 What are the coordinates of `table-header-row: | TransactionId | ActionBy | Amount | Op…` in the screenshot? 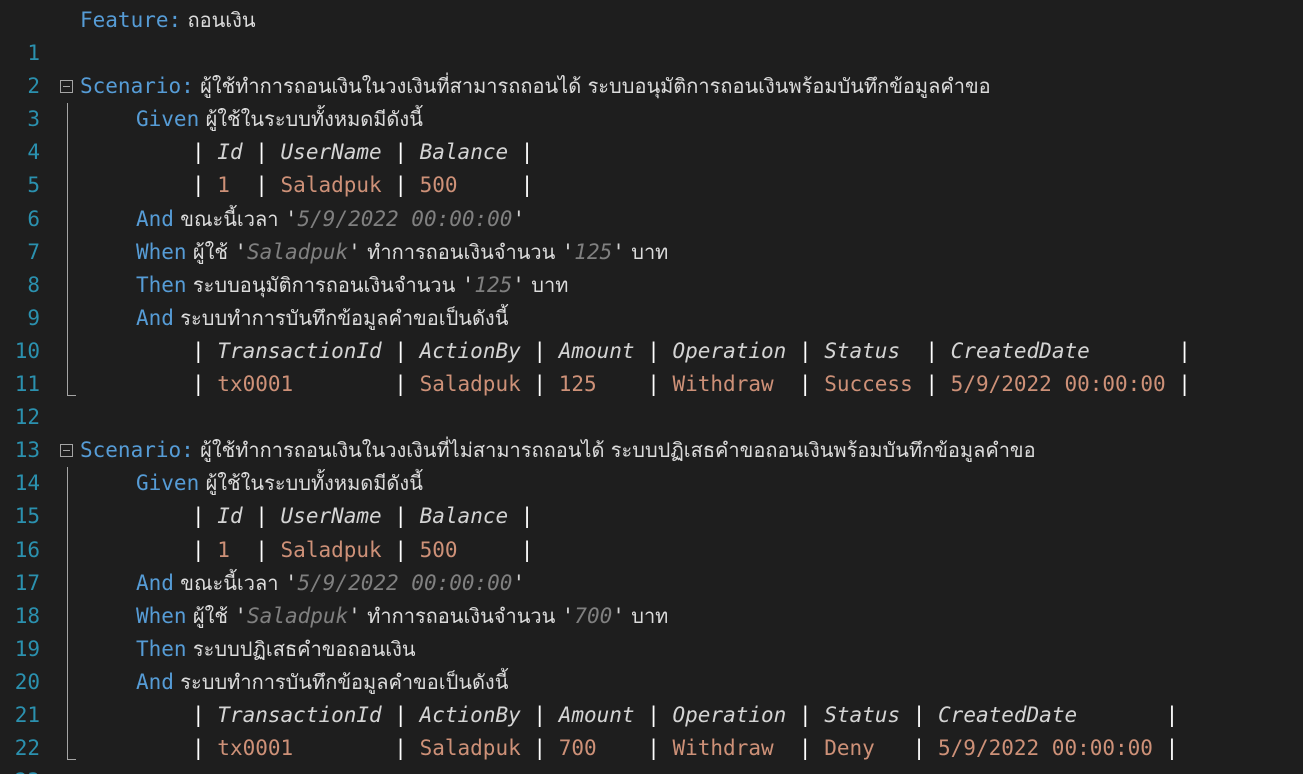 It's located at (685, 714).